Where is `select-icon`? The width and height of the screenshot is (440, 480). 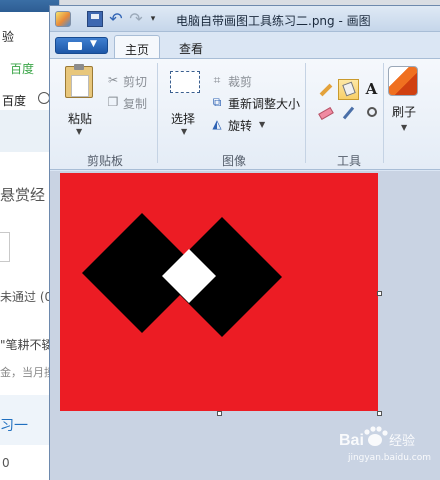 select-icon is located at coordinates (185, 82).